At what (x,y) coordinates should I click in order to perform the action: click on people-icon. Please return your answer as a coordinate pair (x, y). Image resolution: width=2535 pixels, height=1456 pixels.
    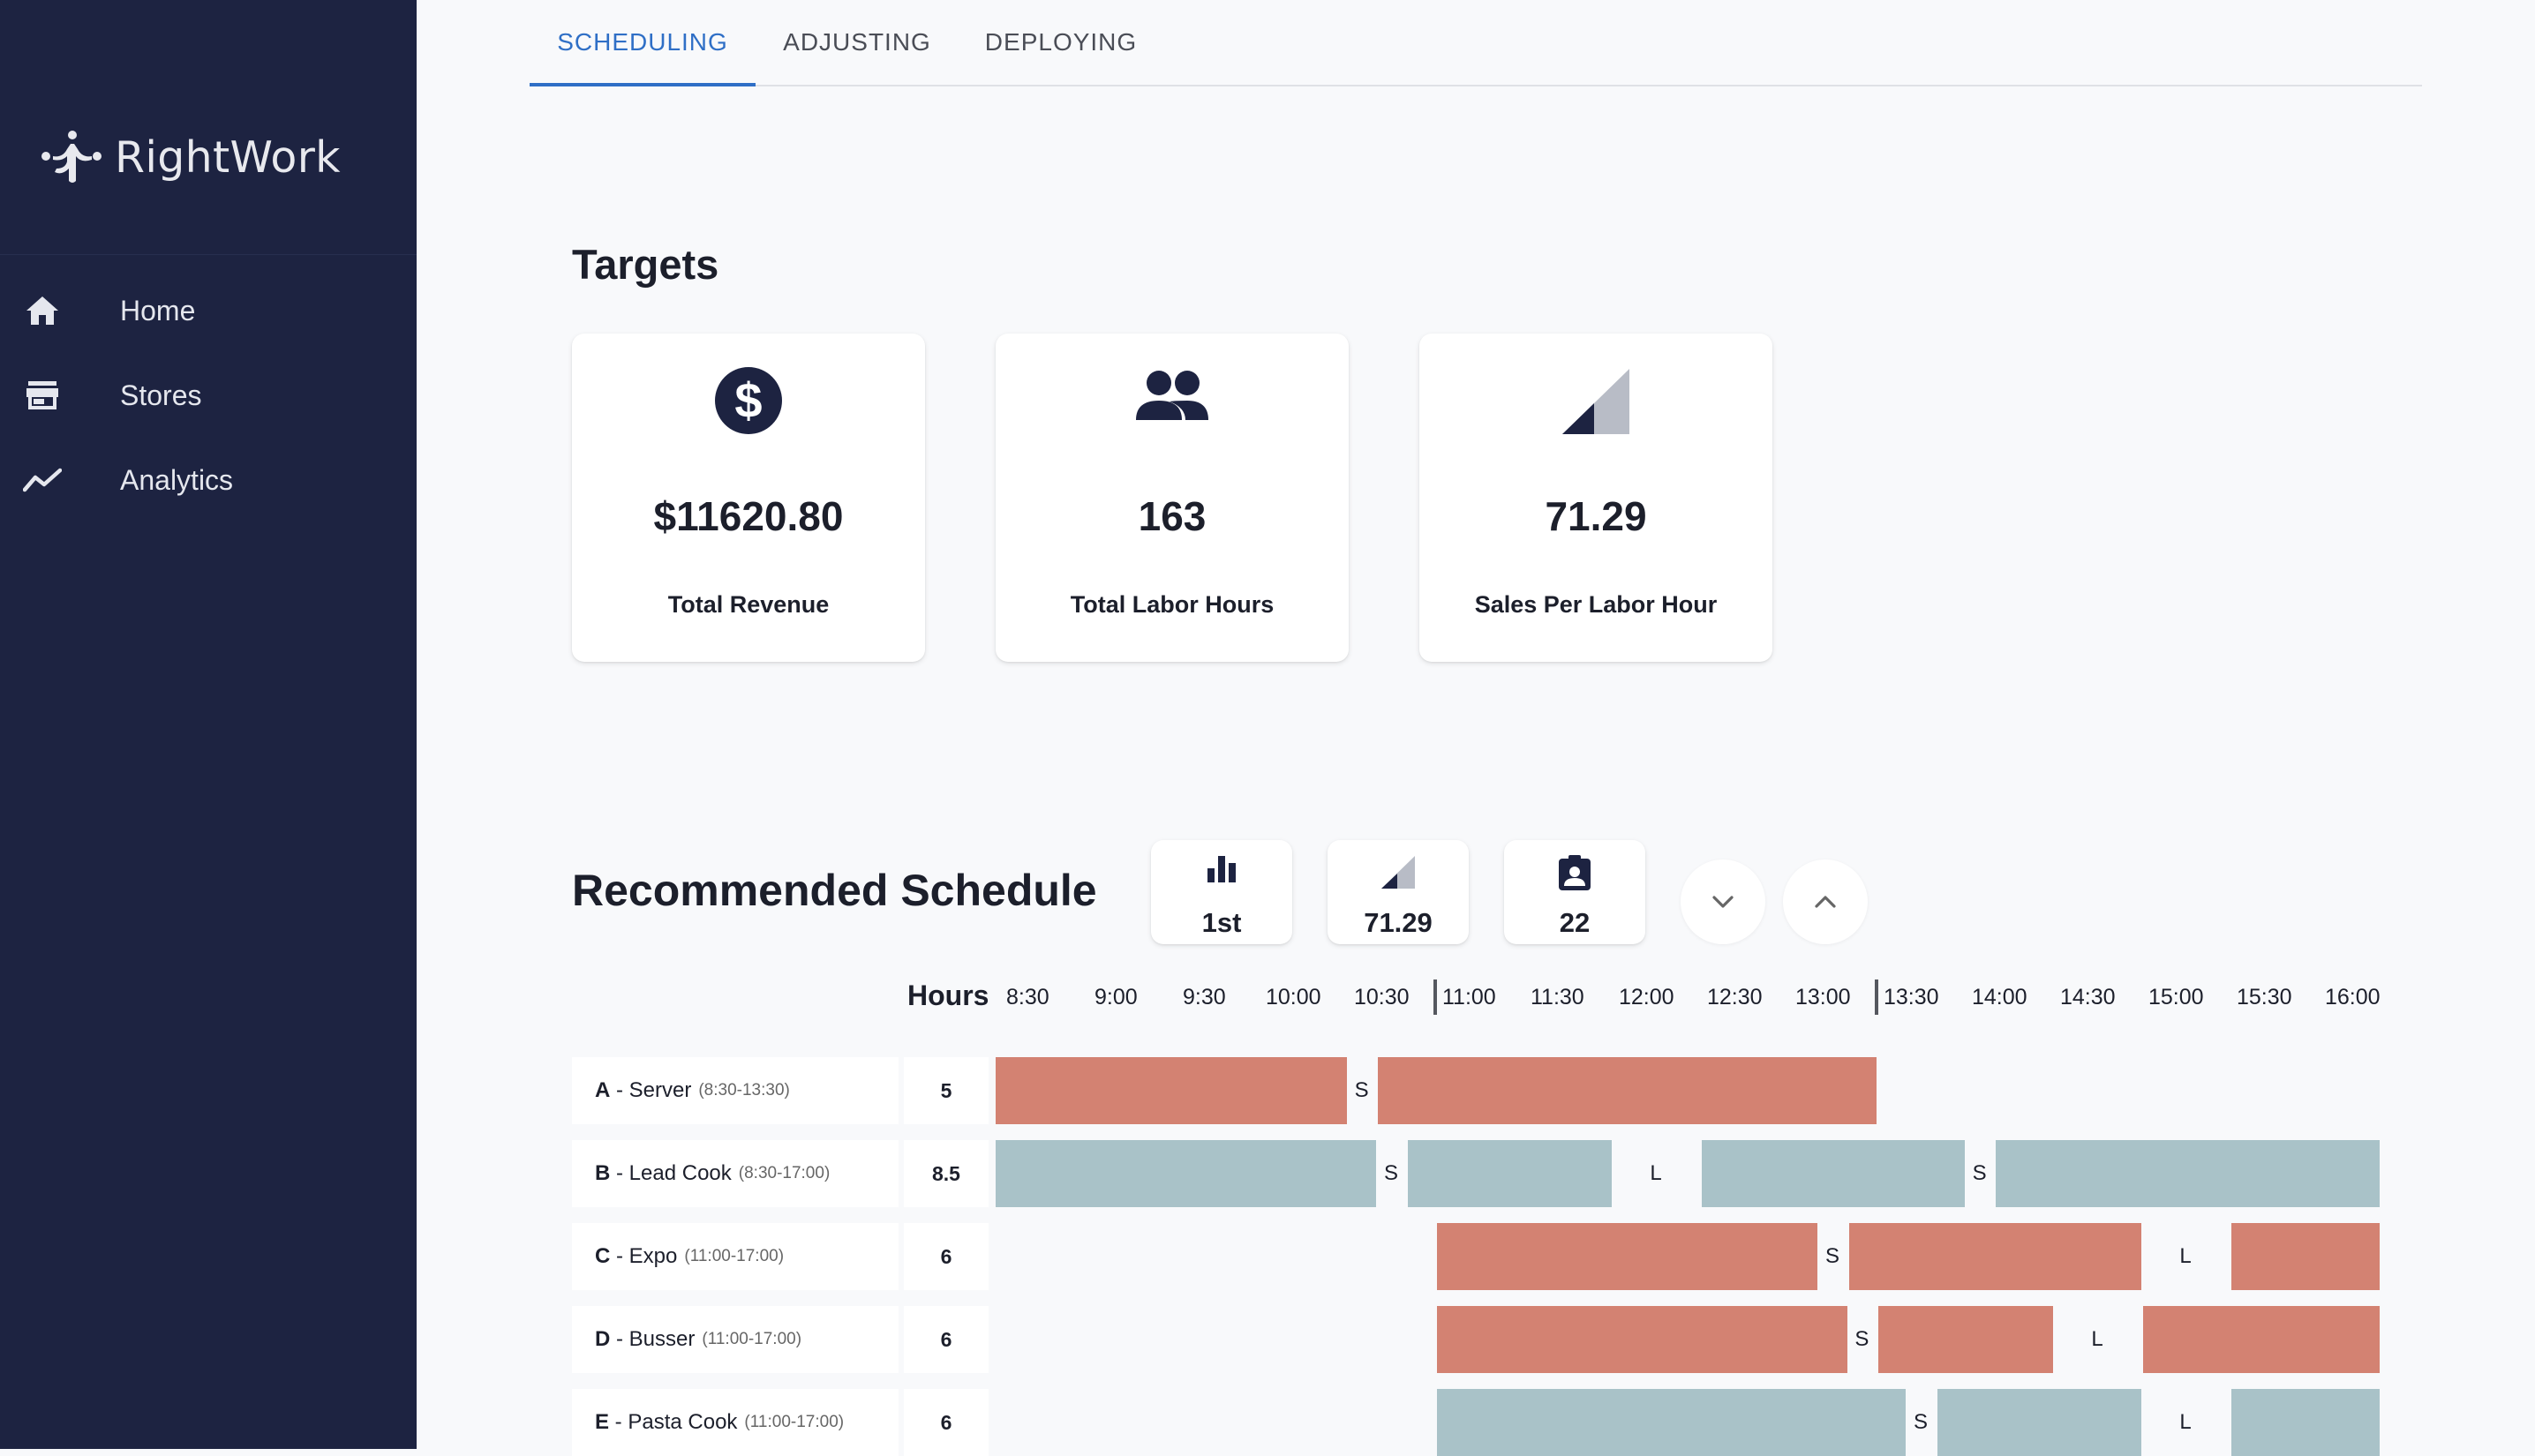
    Looking at the image, I should click on (1173, 400).